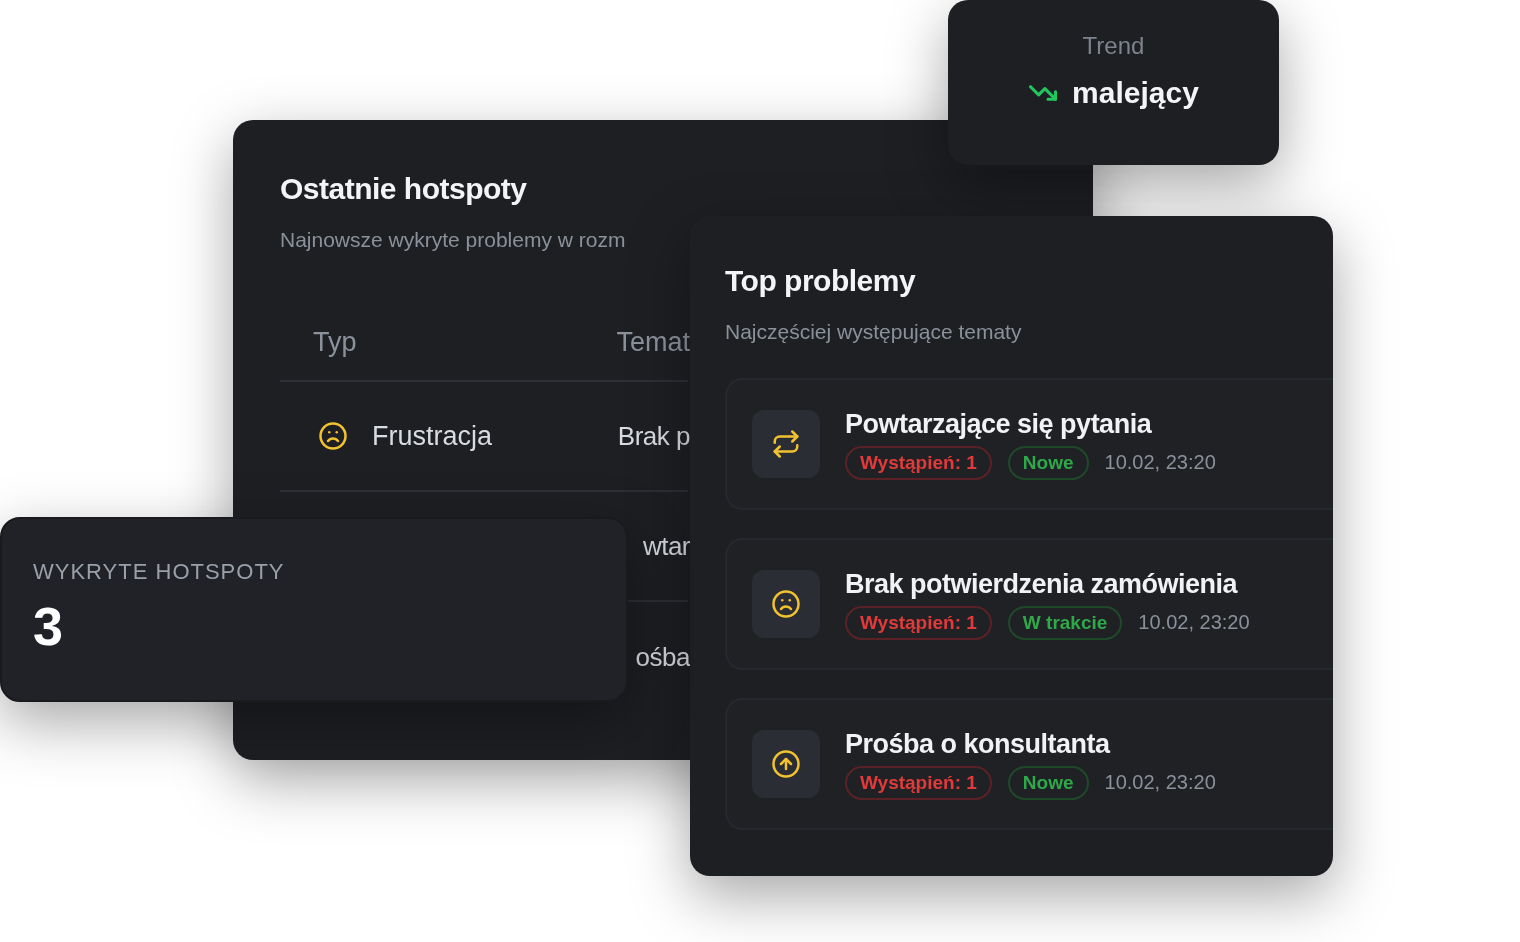  Describe the element at coordinates (666, 546) in the screenshot. I see `table-cell: wtar` at that location.